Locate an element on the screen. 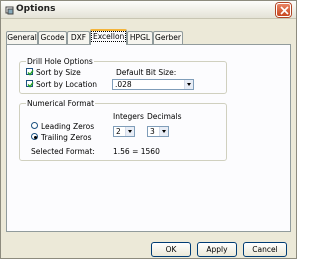  leading-zeros-label: Leading Zeros is located at coordinates (68, 126).